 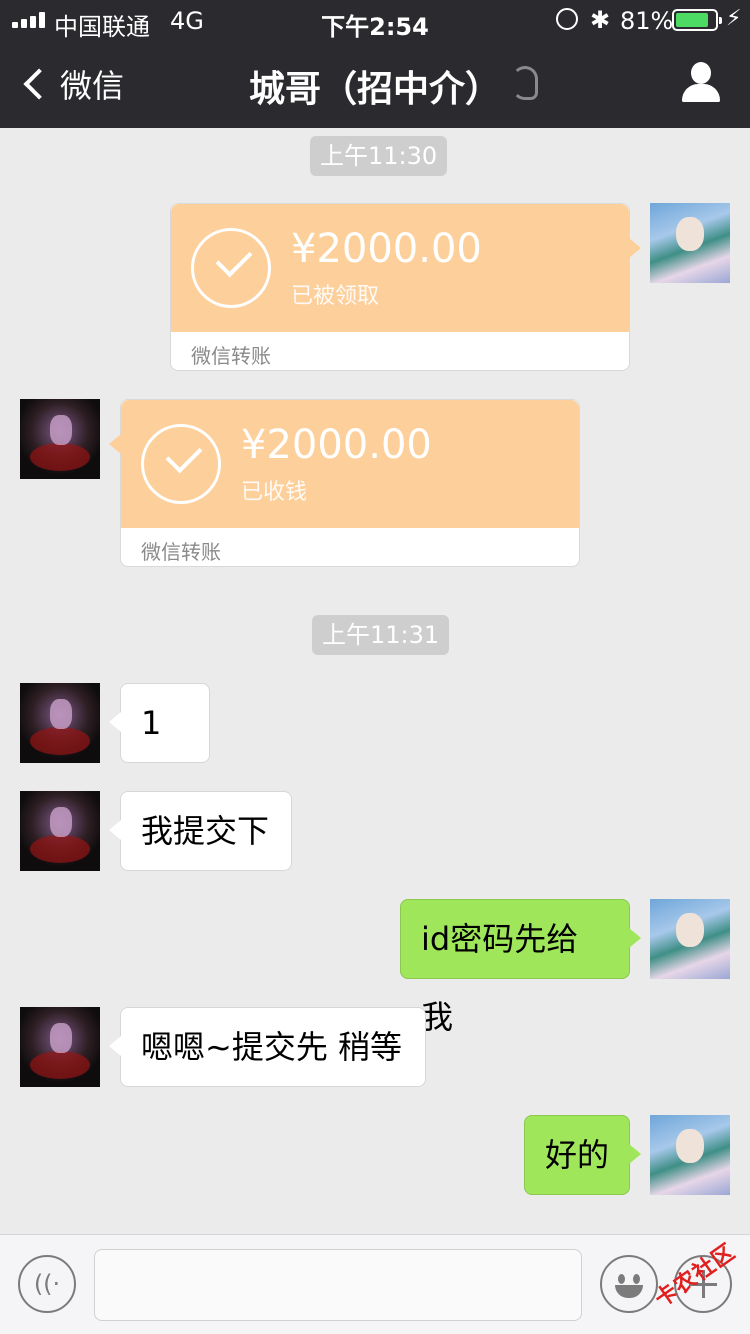 I want to click on message-incoming: 1, so click(x=159, y=723).